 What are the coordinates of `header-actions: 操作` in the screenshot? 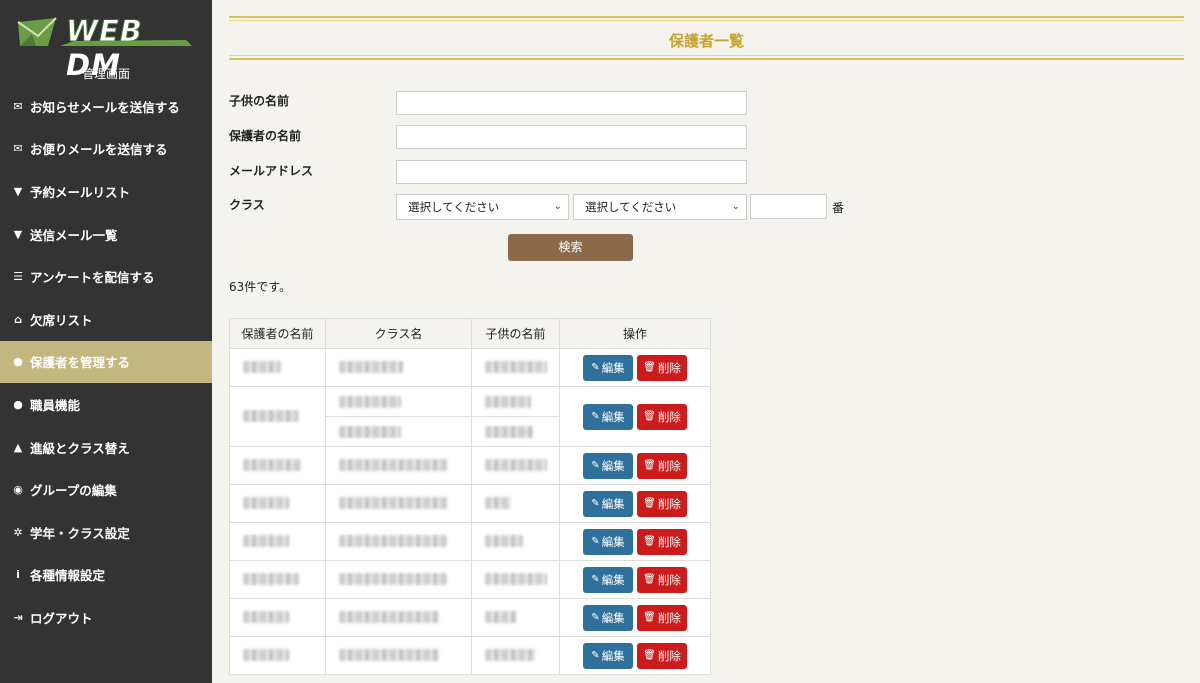 It's located at (635, 333).